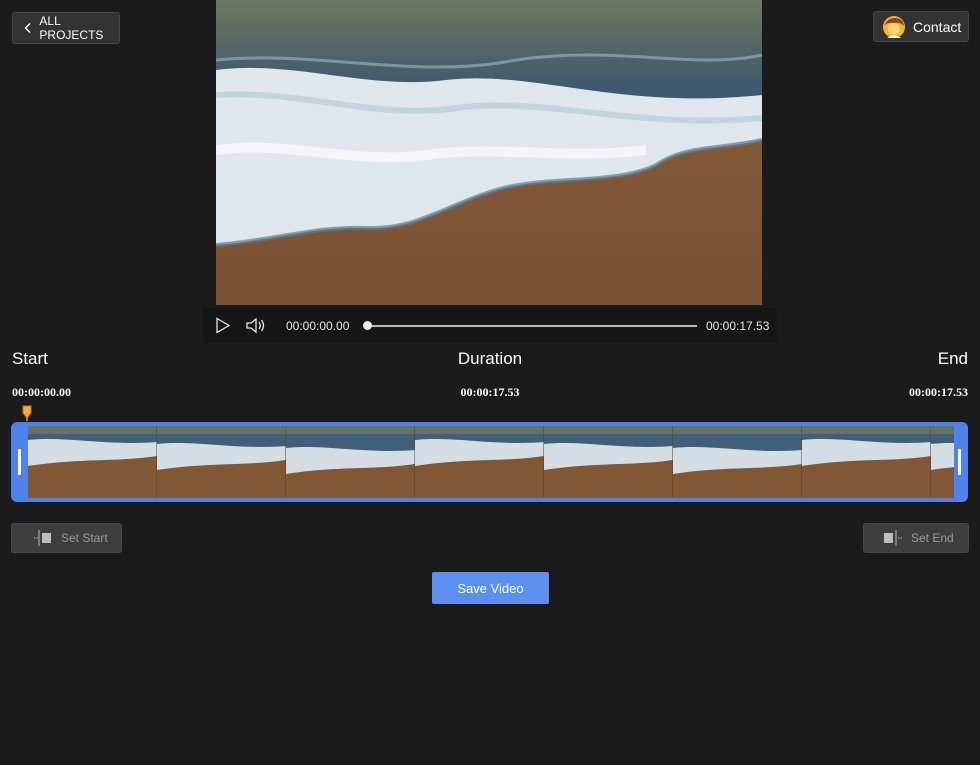 Image resolution: width=980 pixels, height=765 pixels. I want to click on set-start-icon, so click(43, 538).